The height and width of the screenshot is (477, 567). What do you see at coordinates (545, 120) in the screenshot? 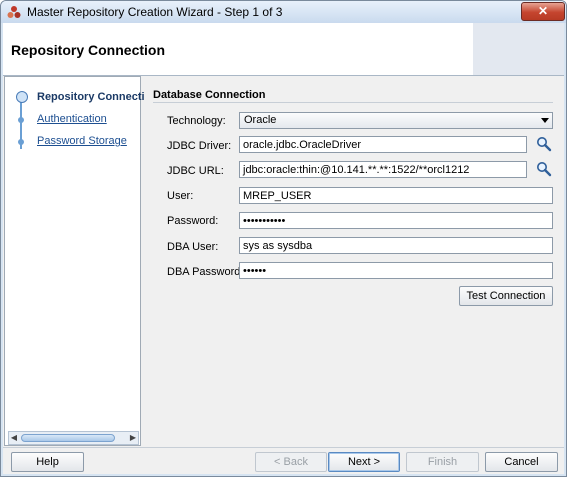
I see `chevron-down-icon` at bounding box center [545, 120].